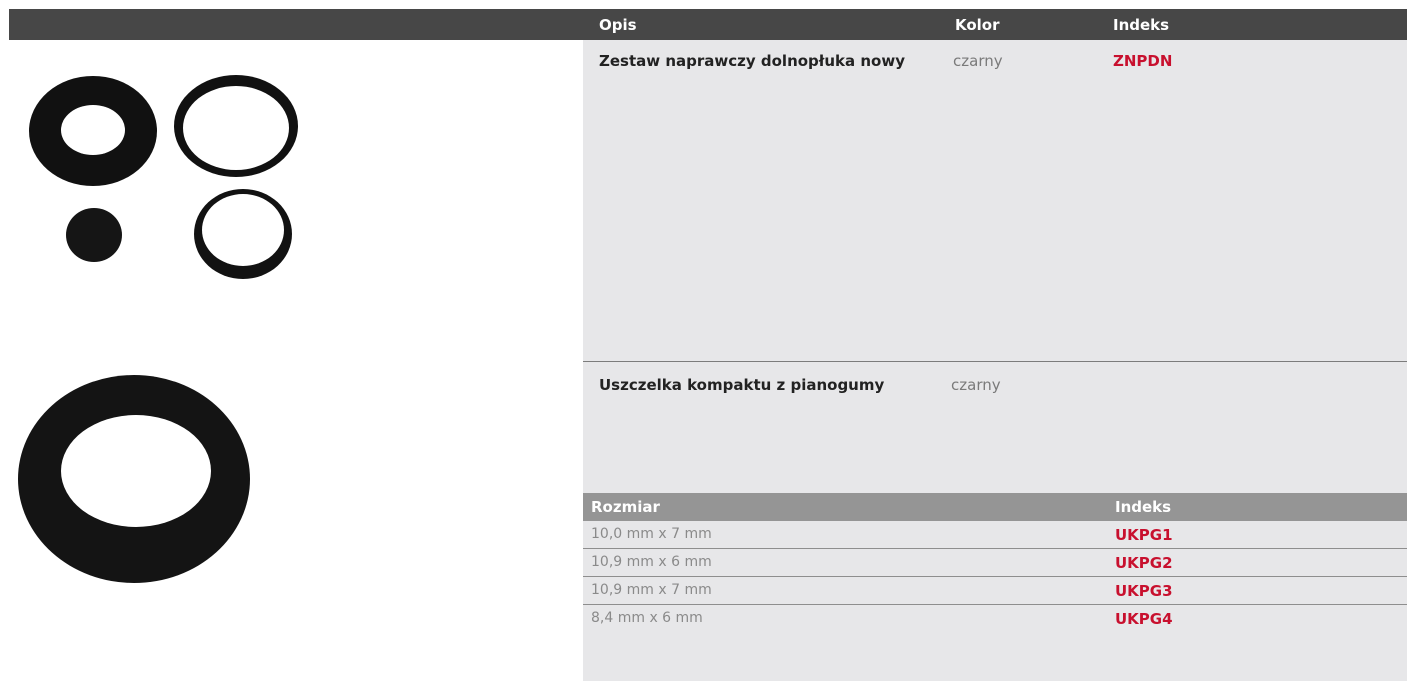 This screenshot has width=1407, height=681. What do you see at coordinates (752, 61) in the screenshot?
I see `product1-description: Zestaw naprawczy dolnopłuka nowy` at bounding box center [752, 61].